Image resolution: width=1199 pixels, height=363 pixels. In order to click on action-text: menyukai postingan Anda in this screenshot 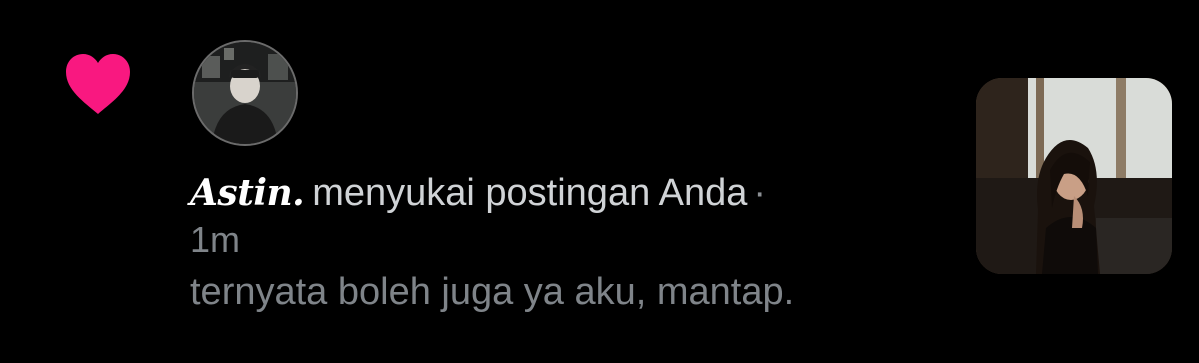, I will do `click(530, 193)`.